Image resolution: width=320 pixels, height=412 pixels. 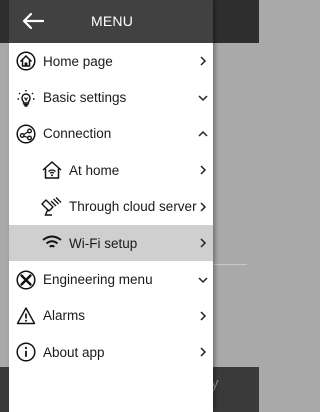 What do you see at coordinates (52, 207) in the screenshot?
I see `satellite-icon` at bounding box center [52, 207].